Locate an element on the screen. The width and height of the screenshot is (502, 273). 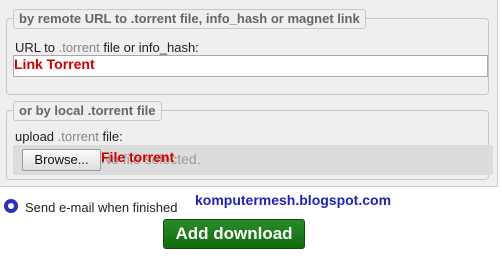
url-label-extension: .torrent is located at coordinates (79, 47).